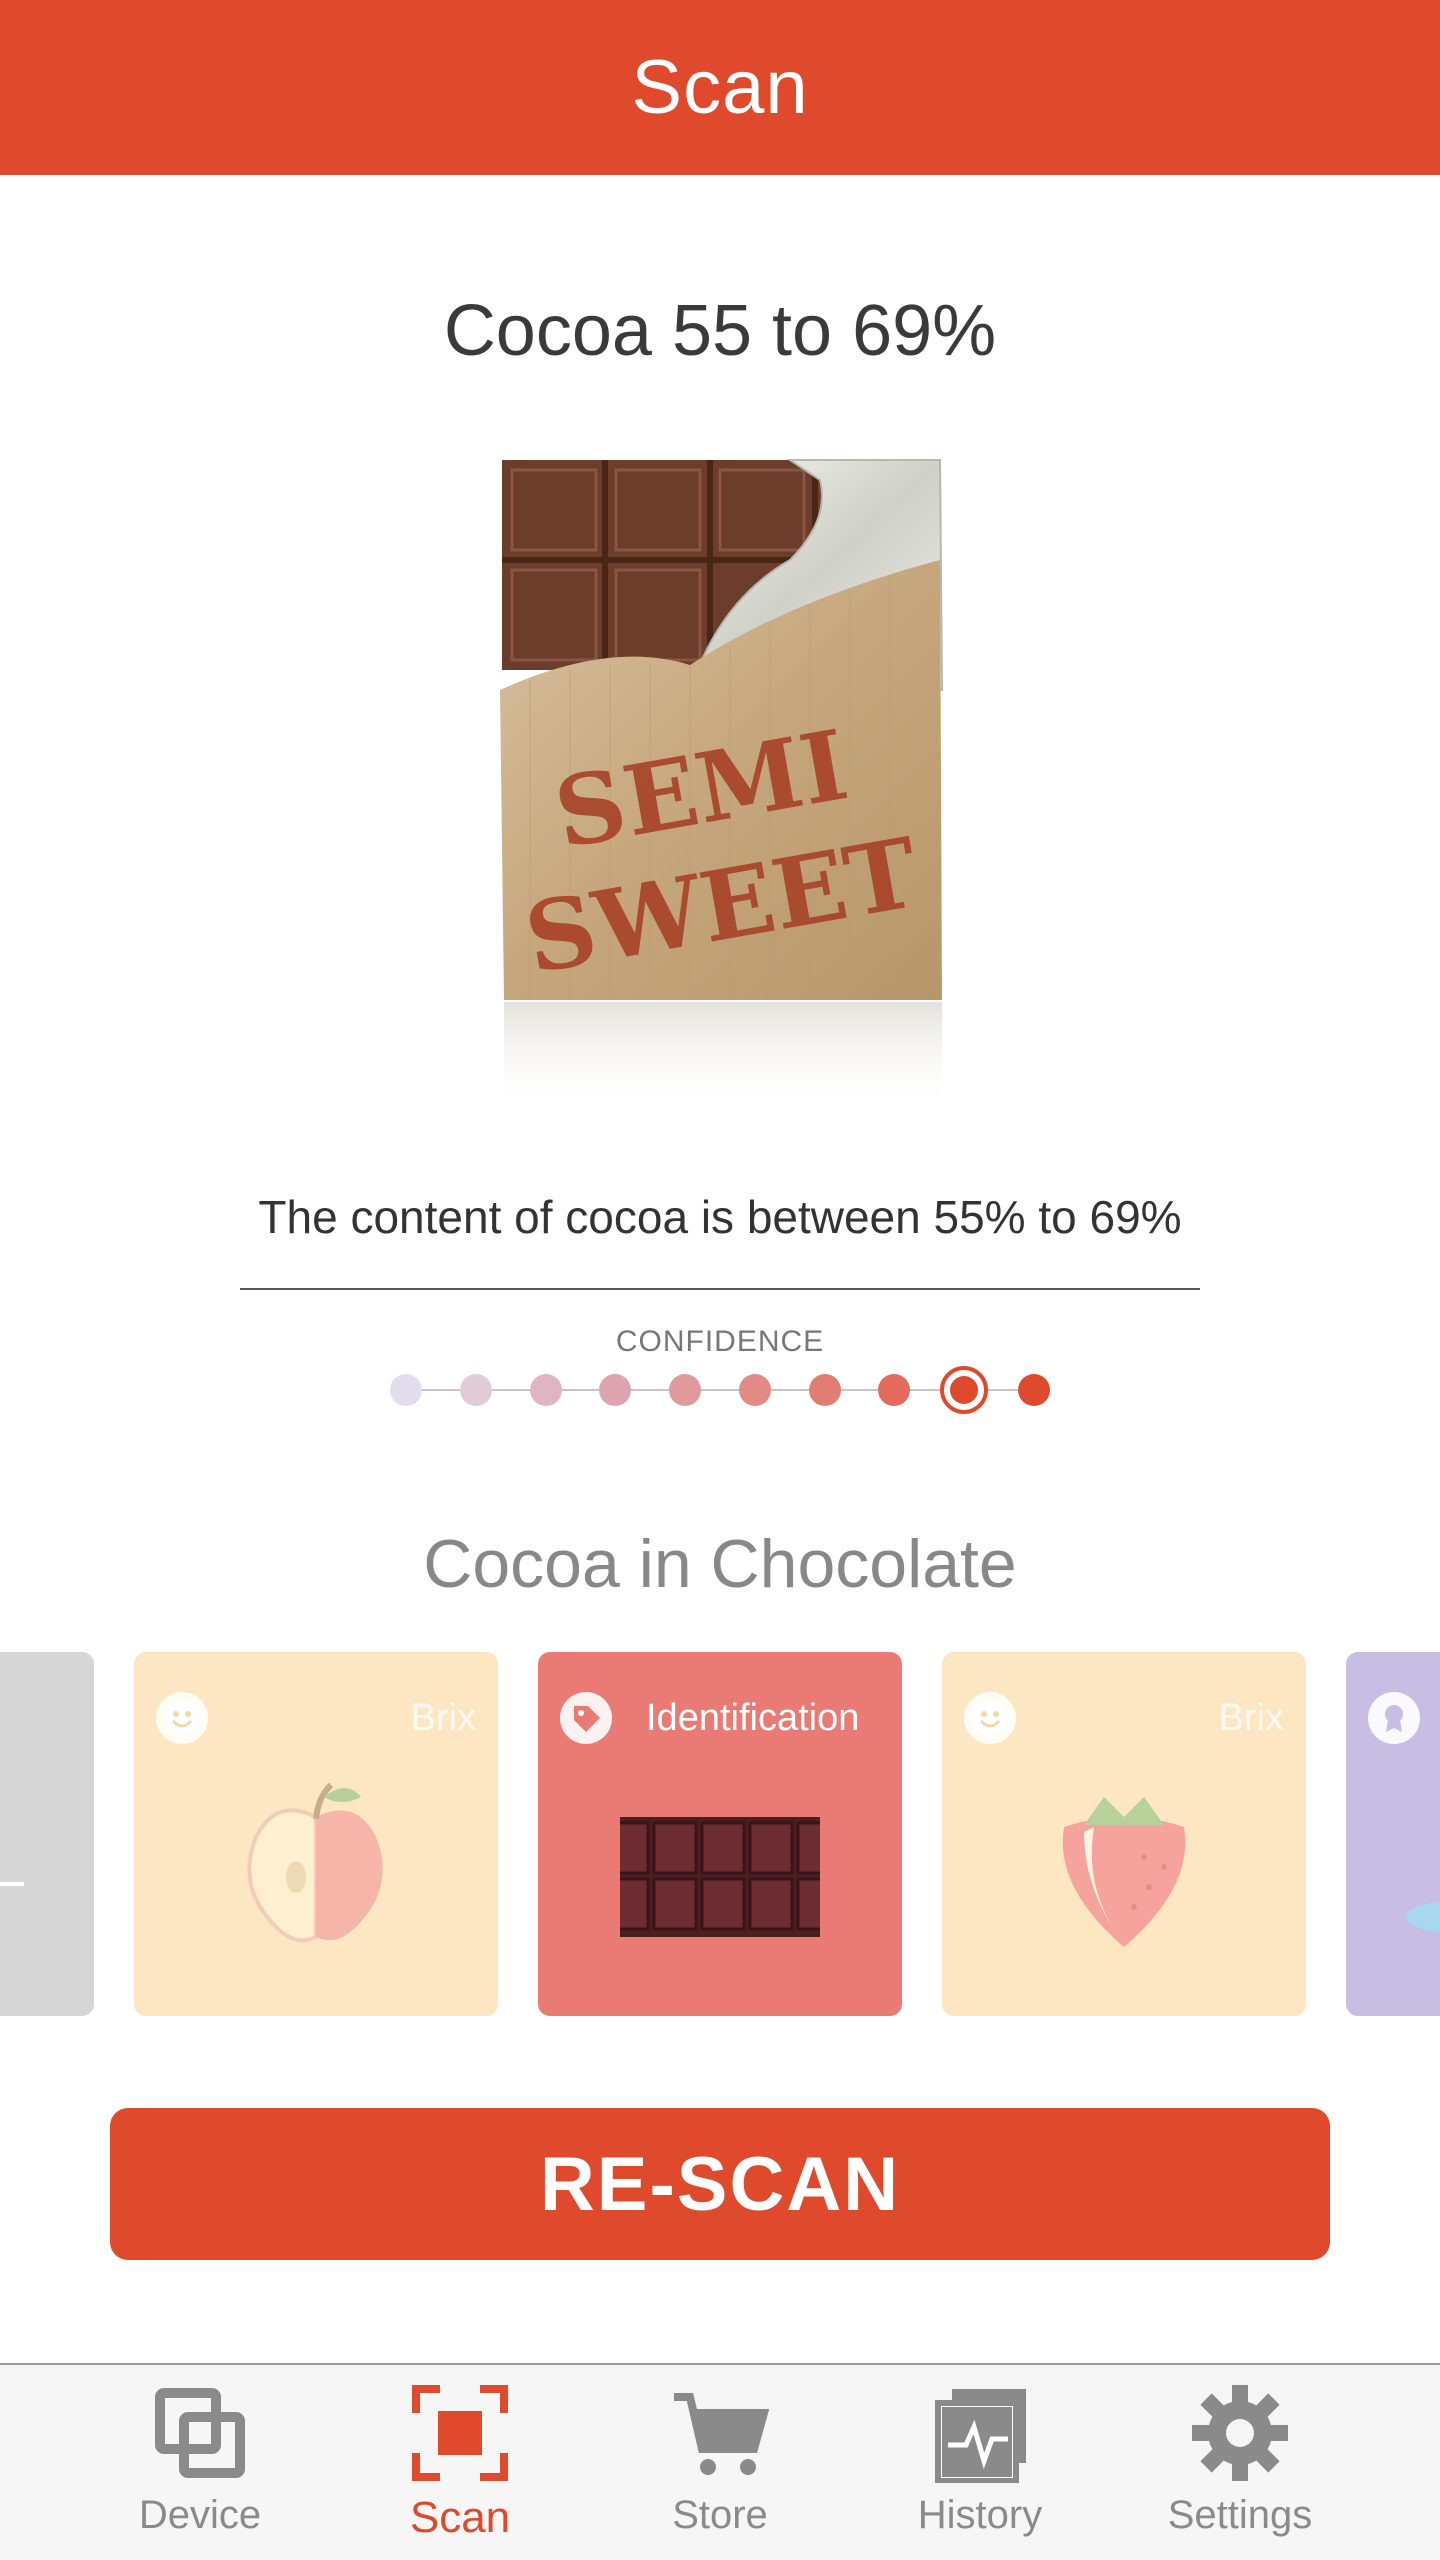 This screenshot has height=2560, width=1440. I want to click on card-label: Identification, so click(753, 1718).